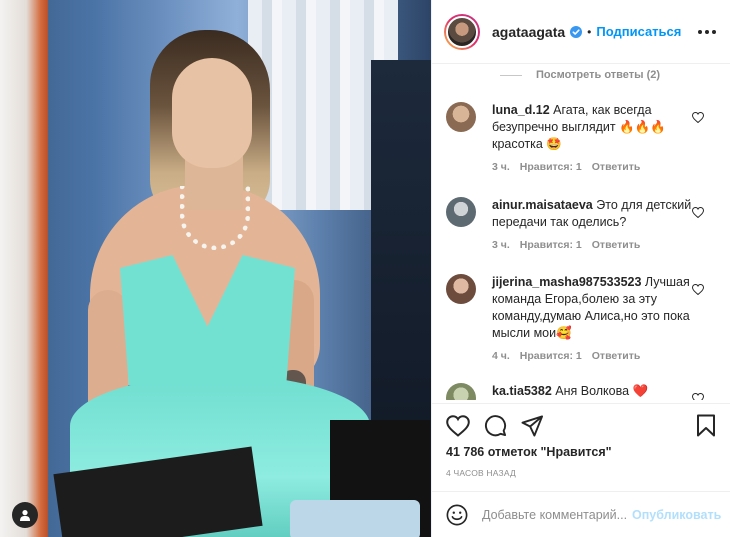 This screenshot has height=537, width=730. I want to click on comment-item: ka.tia5382 Аня Волкова ❤️, so click(581, 391).